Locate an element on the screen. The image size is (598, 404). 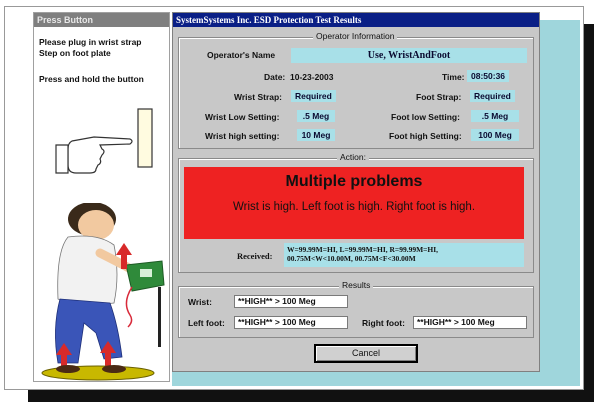
action-headline: Multiple problems is located at coordinates (354, 181).